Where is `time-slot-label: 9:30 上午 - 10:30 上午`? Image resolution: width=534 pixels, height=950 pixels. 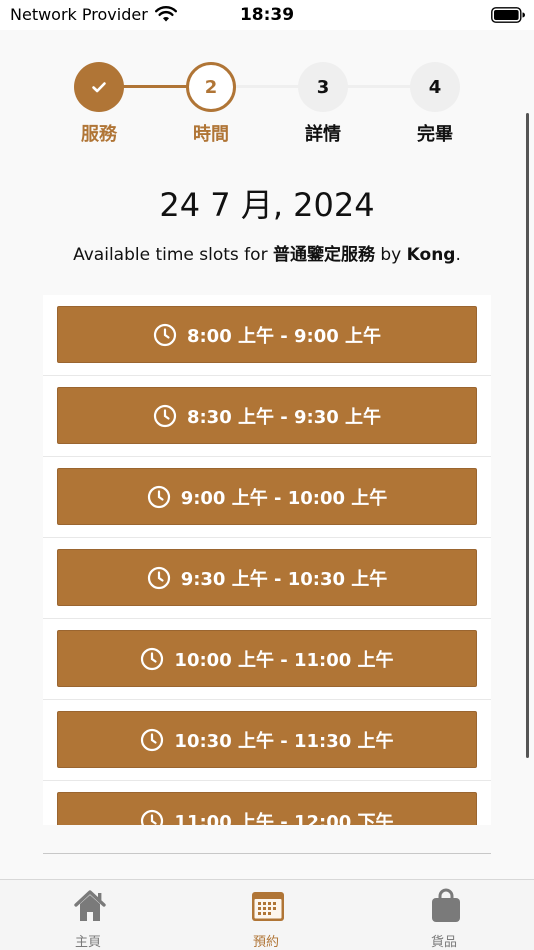
time-slot-label: 9:30 上午 - 10:30 上午 is located at coordinates (284, 579).